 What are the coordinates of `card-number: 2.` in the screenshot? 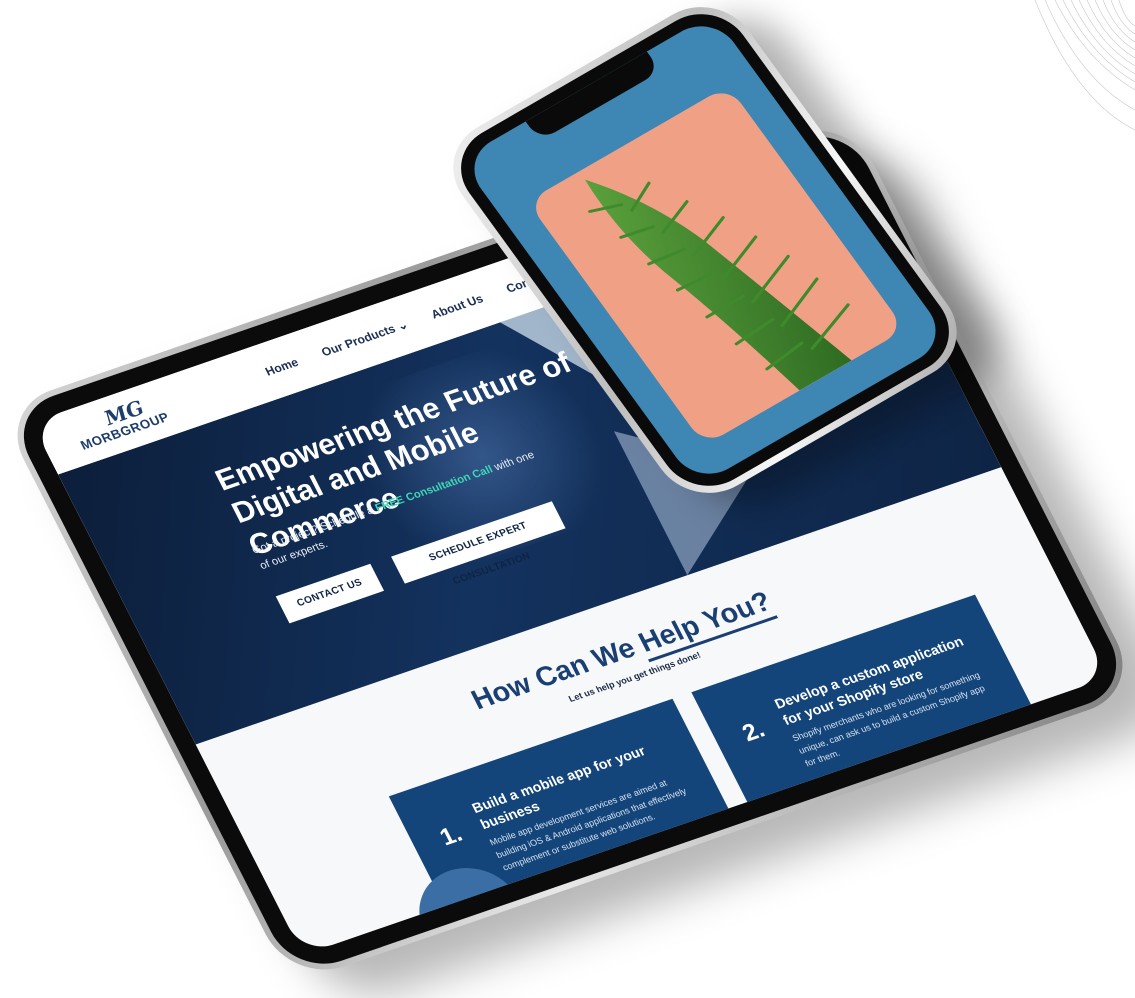 It's located at (754, 732).